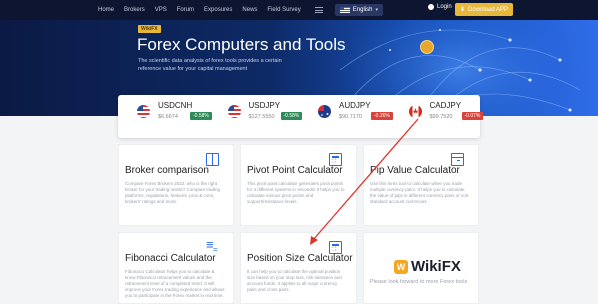  I want to click on nav-field-survey: Field Survey, so click(283, 10).